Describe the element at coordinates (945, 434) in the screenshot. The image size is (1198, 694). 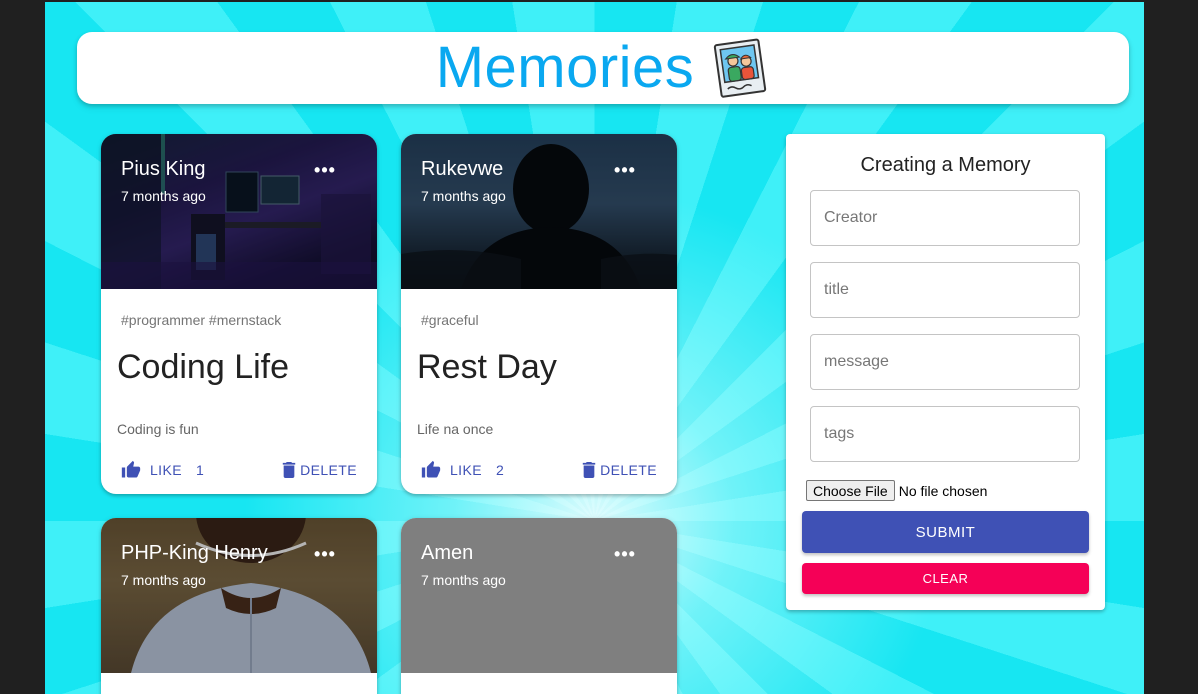
I see `tags-input` at that location.